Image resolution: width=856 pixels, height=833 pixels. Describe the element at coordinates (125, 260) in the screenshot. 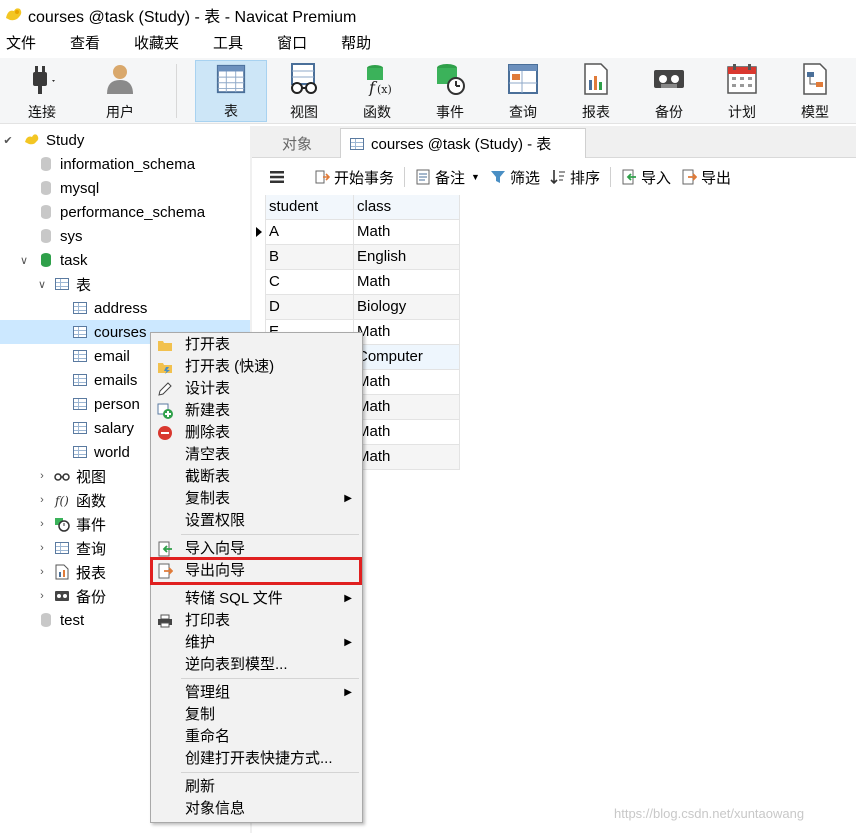

I see `tree-db-task: ∨ task` at that location.